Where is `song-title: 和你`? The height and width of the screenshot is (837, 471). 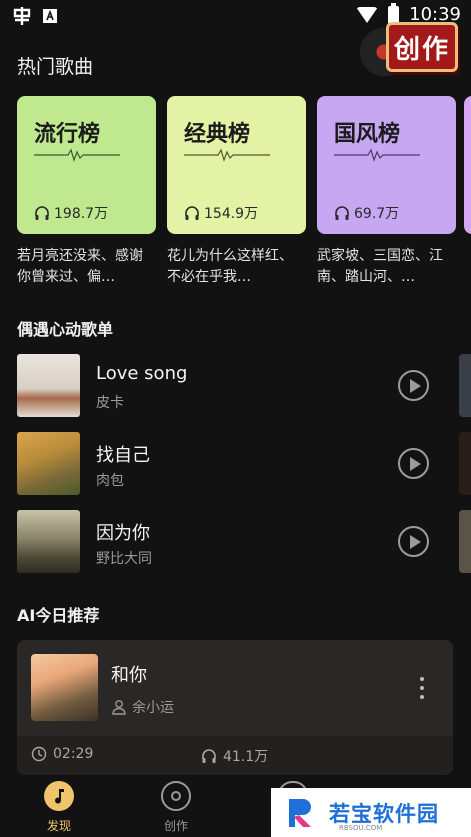
song-title: 和你 is located at coordinates (129, 675).